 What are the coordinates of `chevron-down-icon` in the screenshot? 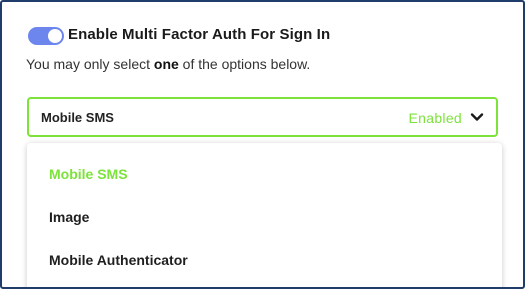 It's located at (477, 117).